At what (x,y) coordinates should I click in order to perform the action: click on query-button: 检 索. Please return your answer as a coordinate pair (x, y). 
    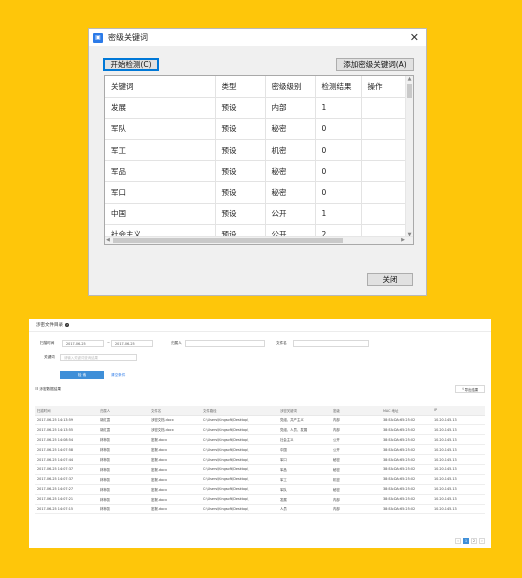
    Looking at the image, I should click on (82, 375).